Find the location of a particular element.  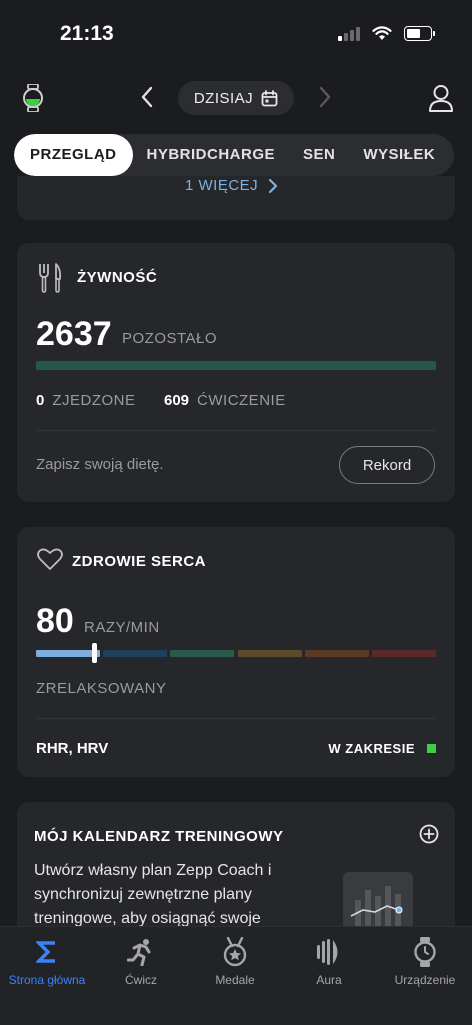

tab-sen: SEN is located at coordinates (319, 155).